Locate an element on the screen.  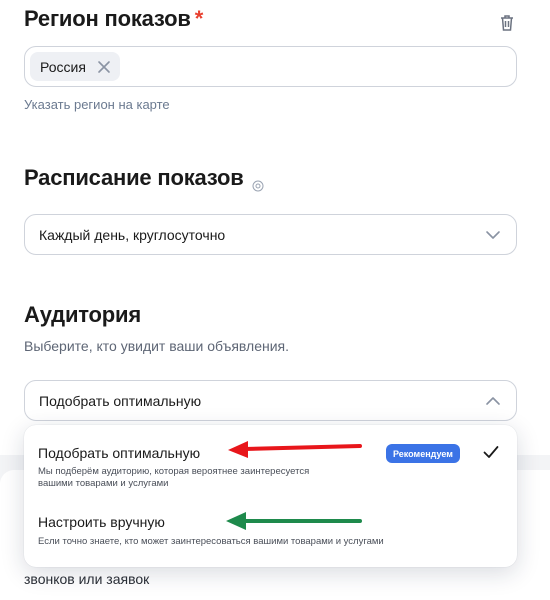
option-optimal-description-line2: вашими товарами и услугами is located at coordinates (103, 483).